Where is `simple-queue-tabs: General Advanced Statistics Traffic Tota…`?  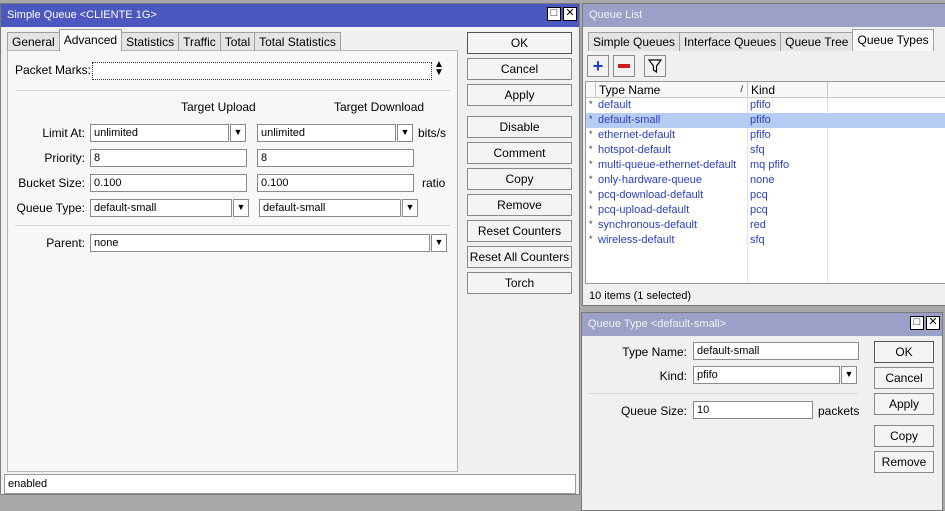
simple-queue-tabs: General Advanced Statistics Traffic Tota… is located at coordinates (174, 40).